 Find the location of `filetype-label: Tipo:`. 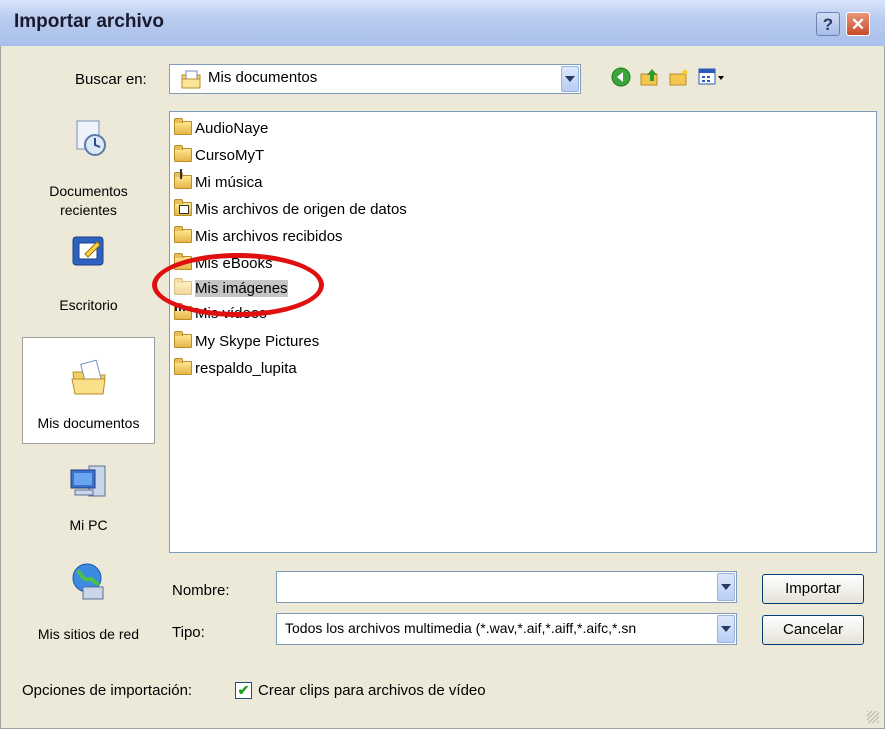

filetype-label: Tipo: is located at coordinates (188, 632).